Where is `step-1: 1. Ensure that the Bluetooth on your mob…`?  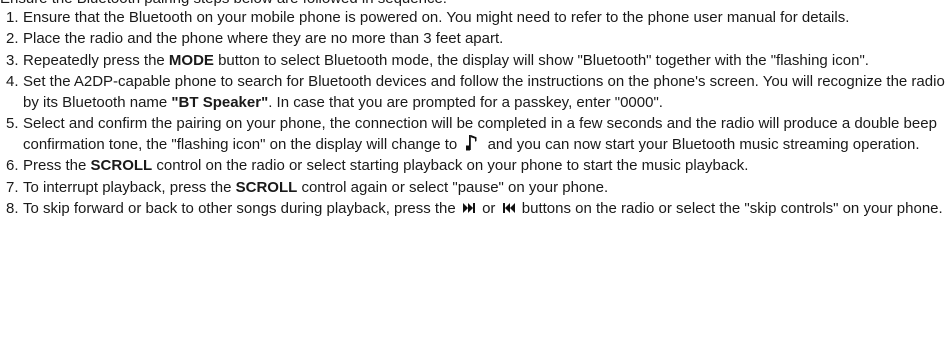
step-1: 1. Ensure that the Bluetooth on your mob… is located at coordinates (472, 18).